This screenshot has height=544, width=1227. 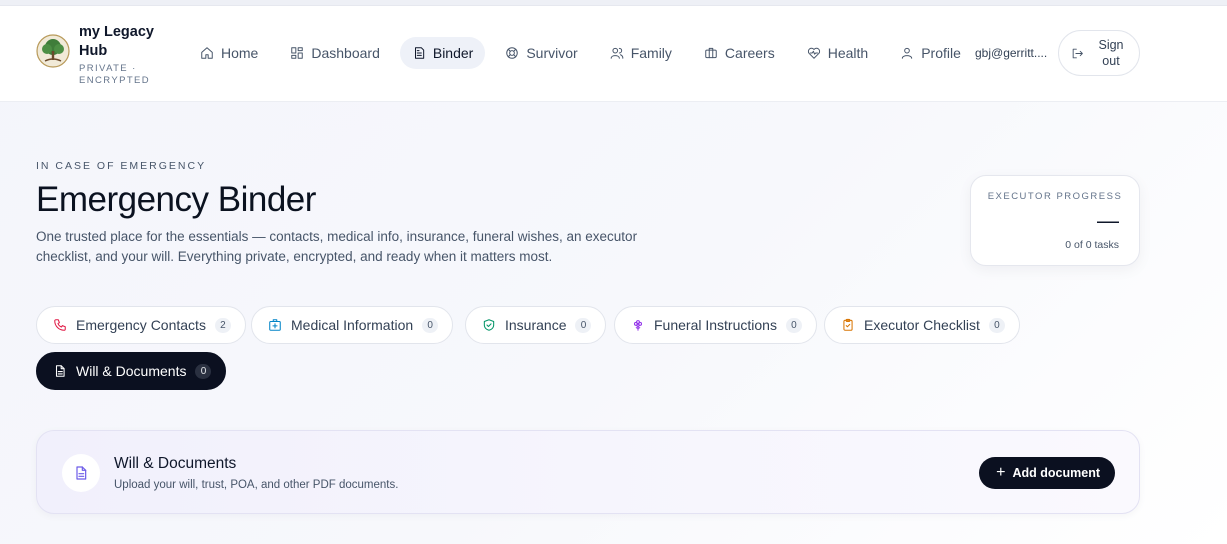 I want to click on dashboard-icon, so click(x=297, y=53).